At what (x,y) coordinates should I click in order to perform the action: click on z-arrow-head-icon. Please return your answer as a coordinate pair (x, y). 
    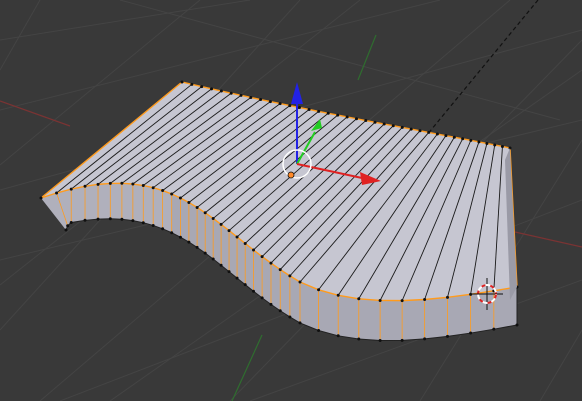
    Looking at the image, I should click on (297, 93).